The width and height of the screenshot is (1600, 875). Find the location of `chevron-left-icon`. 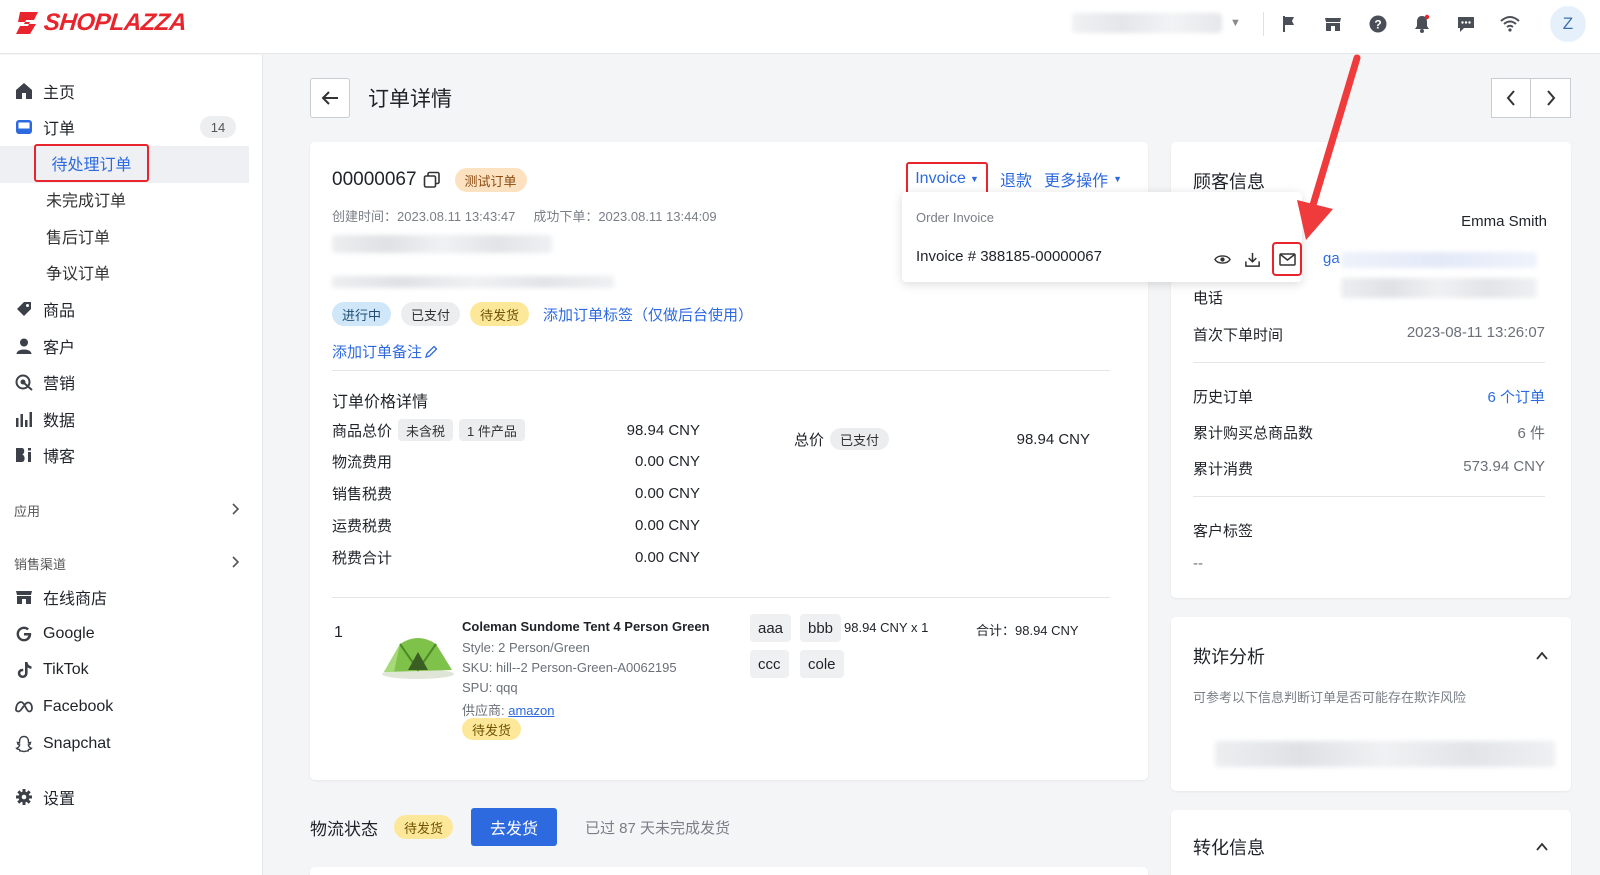

chevron-left-icon is located at coordinates (1510, 98).